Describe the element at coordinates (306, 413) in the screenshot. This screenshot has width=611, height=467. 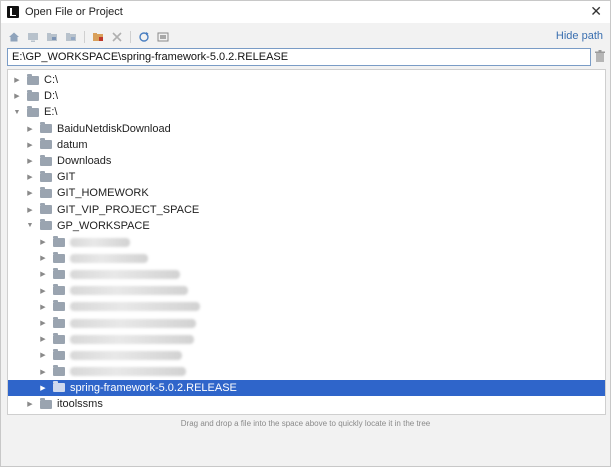
I see `tree-row: ▶MOOC_WORKSPACE` at that location.